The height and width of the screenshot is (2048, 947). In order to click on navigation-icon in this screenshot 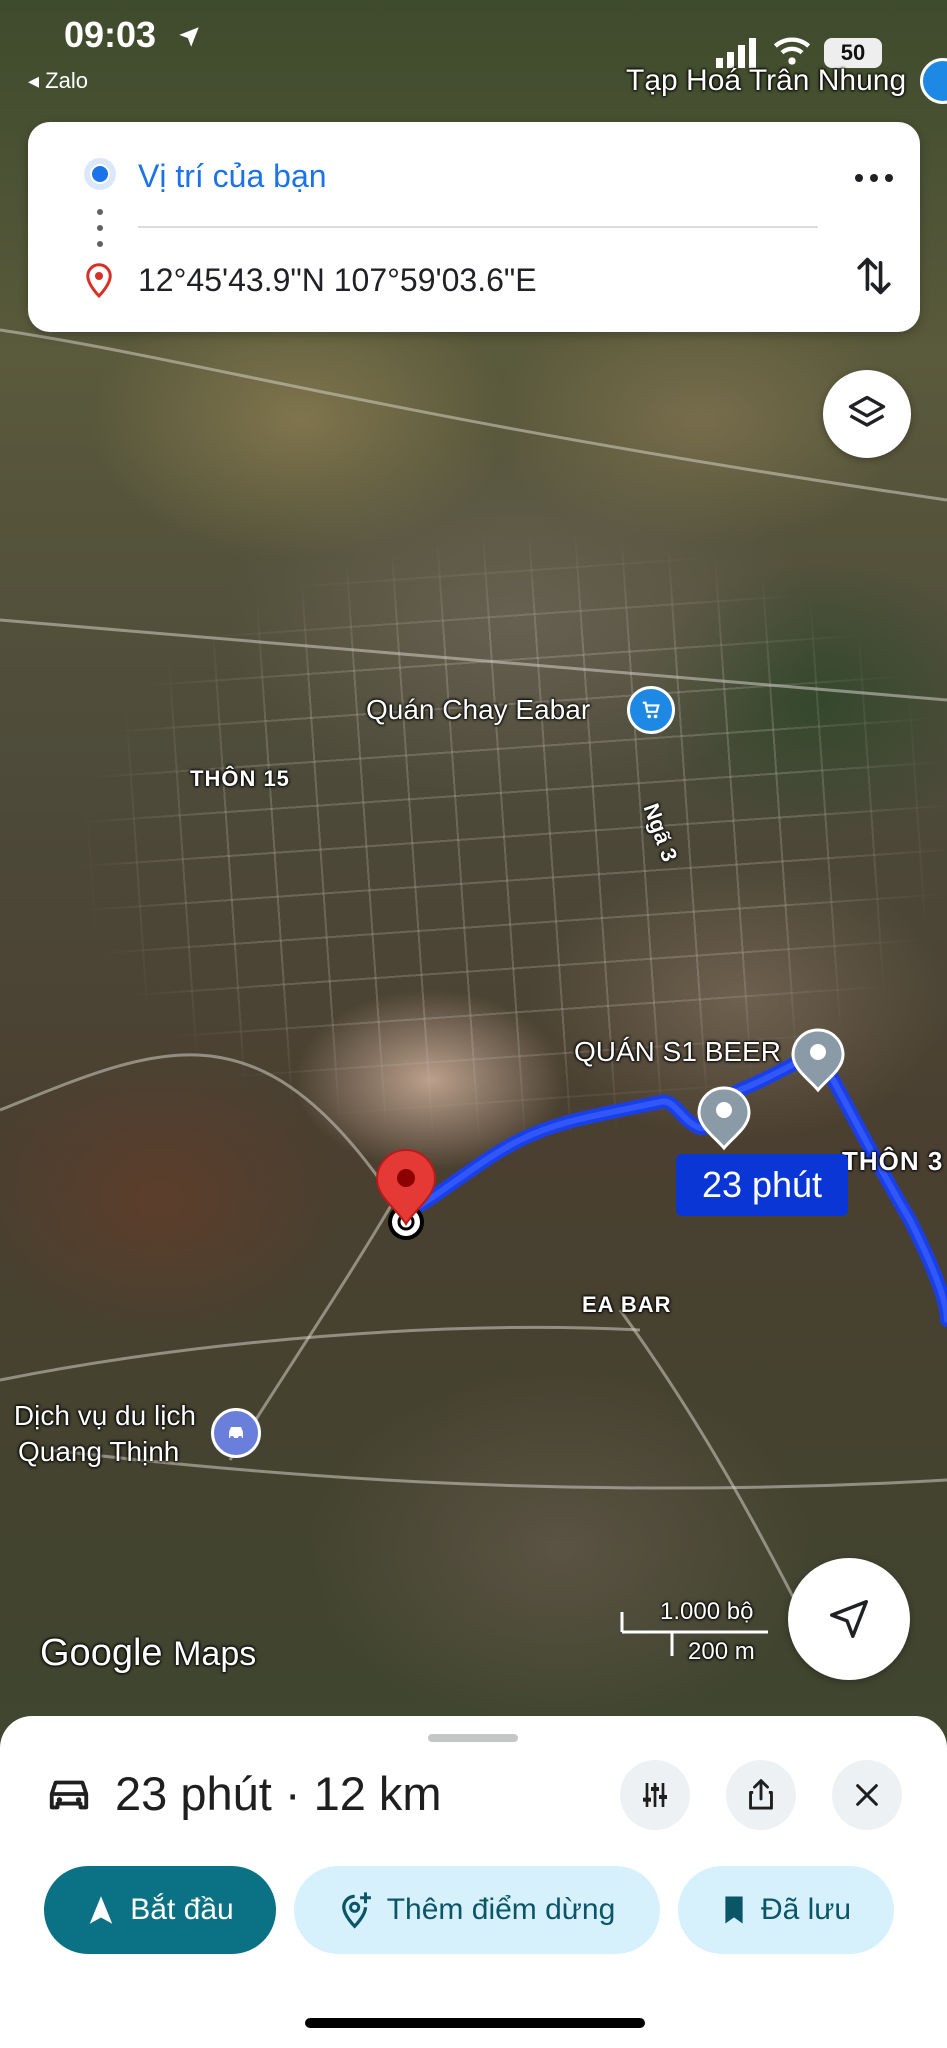, I will do `click(101, 1910)`.